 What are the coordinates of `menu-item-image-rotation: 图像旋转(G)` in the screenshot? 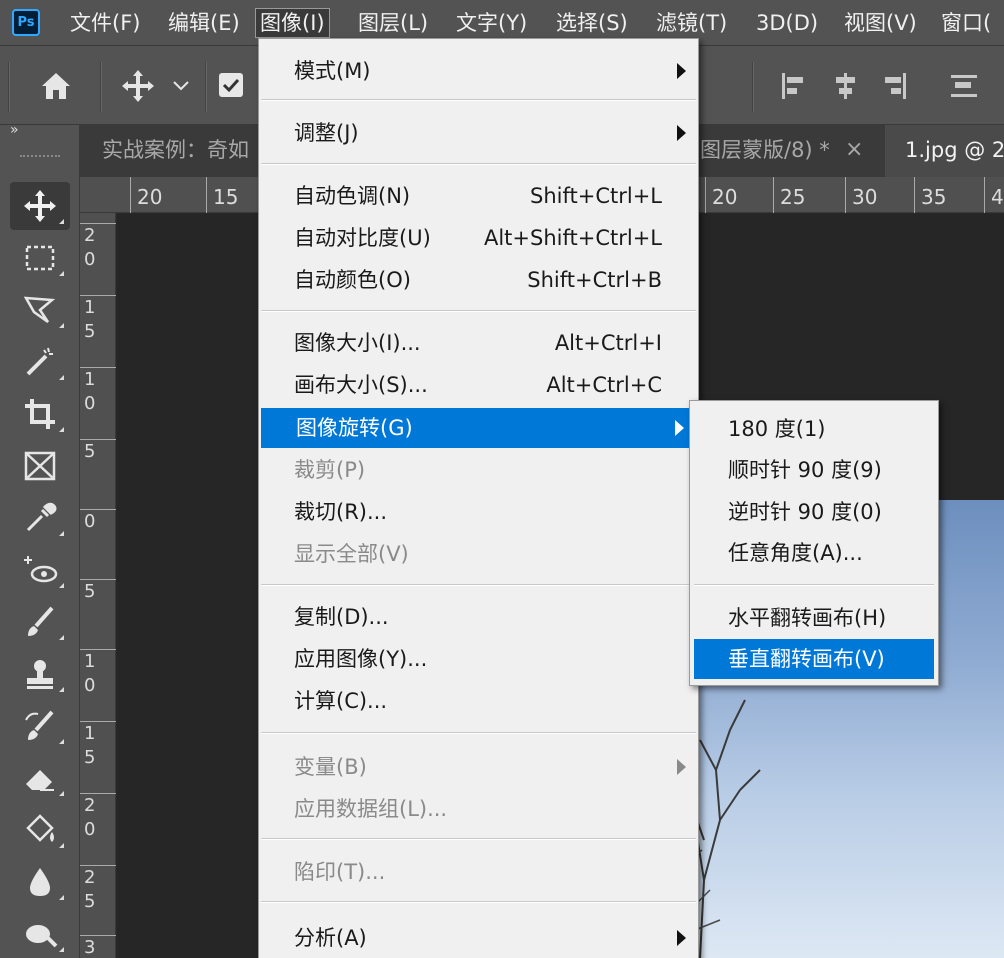 It's located at (478, 428).